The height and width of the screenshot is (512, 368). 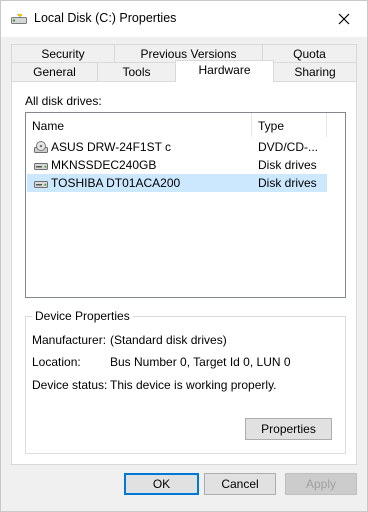 What do you see at coordinates (184, 19) in the screenshot?
I see `title-bar: Local Disk (C:) Properties` at bounding box center [184, 19].